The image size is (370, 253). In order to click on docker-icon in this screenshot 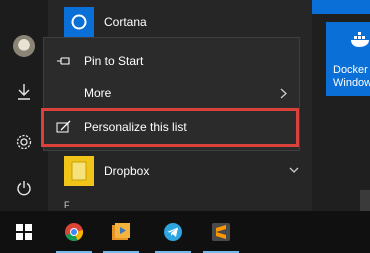, I will do `click(360, 39)`.